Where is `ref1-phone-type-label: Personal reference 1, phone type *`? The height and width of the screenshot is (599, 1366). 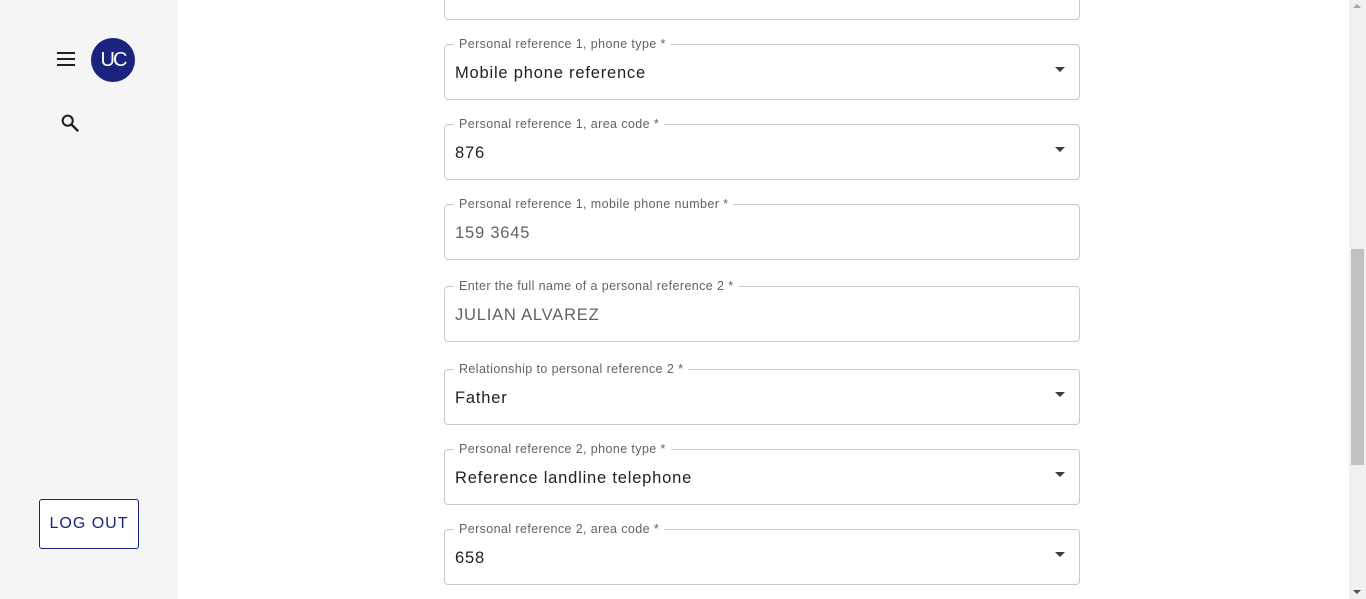
ref1-phone-type-label: Personal reference 1, phone type * is located at coordinates (562, 44).